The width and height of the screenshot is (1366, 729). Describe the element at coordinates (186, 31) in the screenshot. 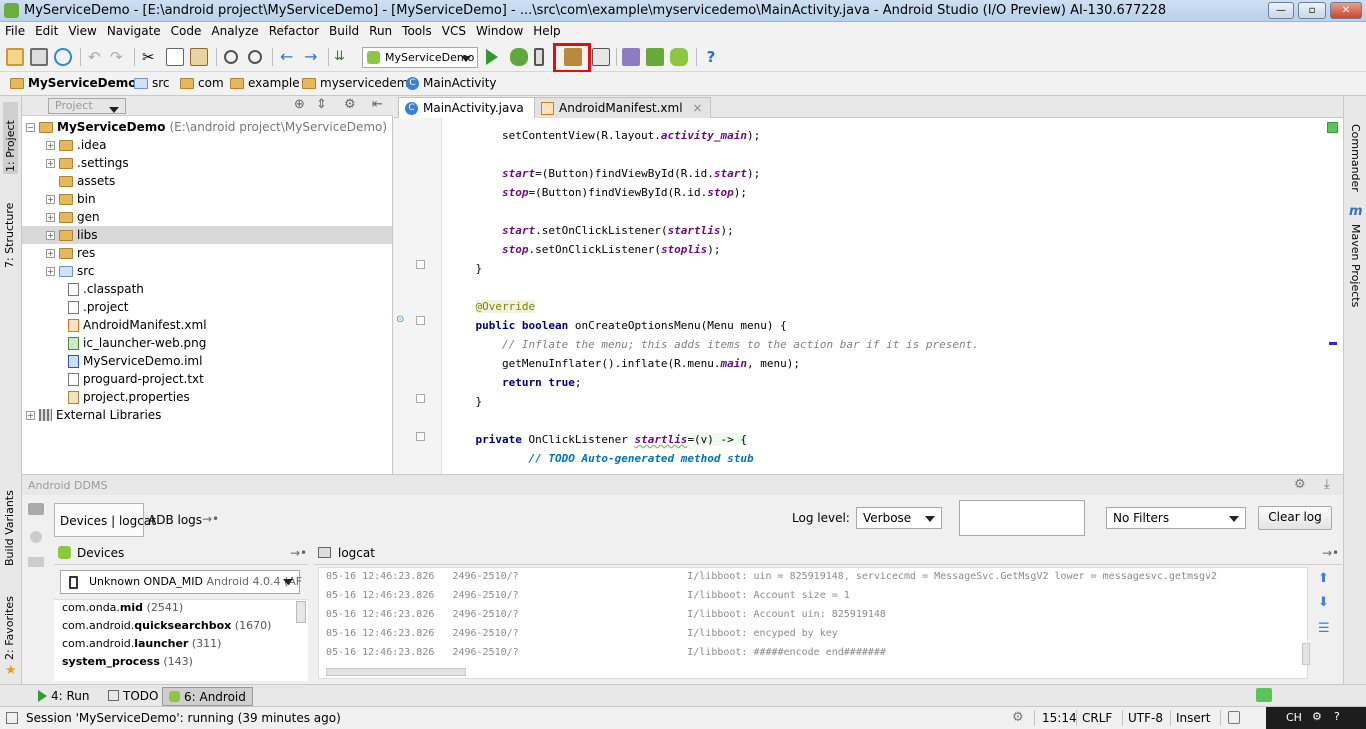

I see `menu-code: Code` at that location.